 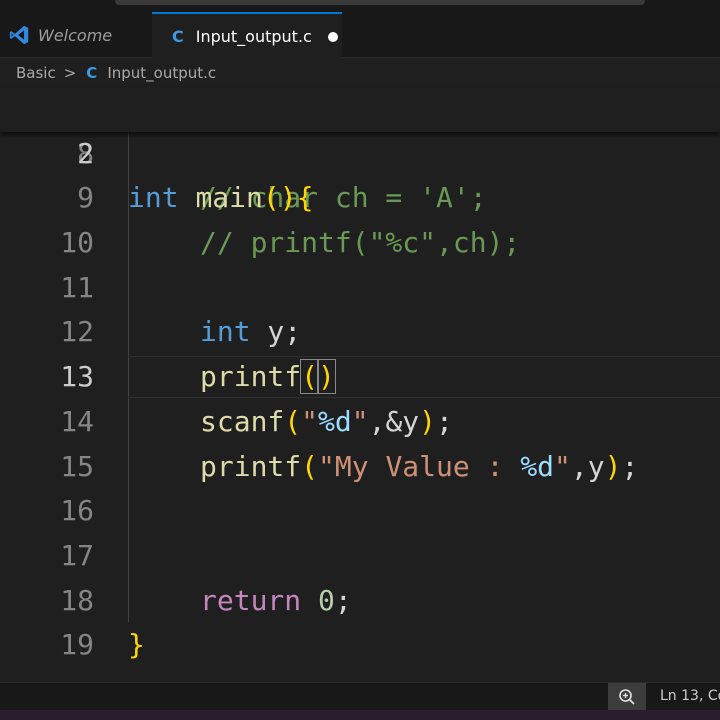 What do you see at coordinates (360, 6) in the screenshot?
I see `title-bar` at bounding box center [360, 6].